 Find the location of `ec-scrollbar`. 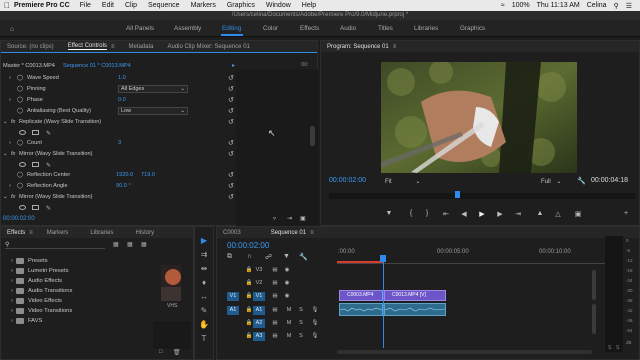

ec-scrollbar is located at coordinates (312, 136).